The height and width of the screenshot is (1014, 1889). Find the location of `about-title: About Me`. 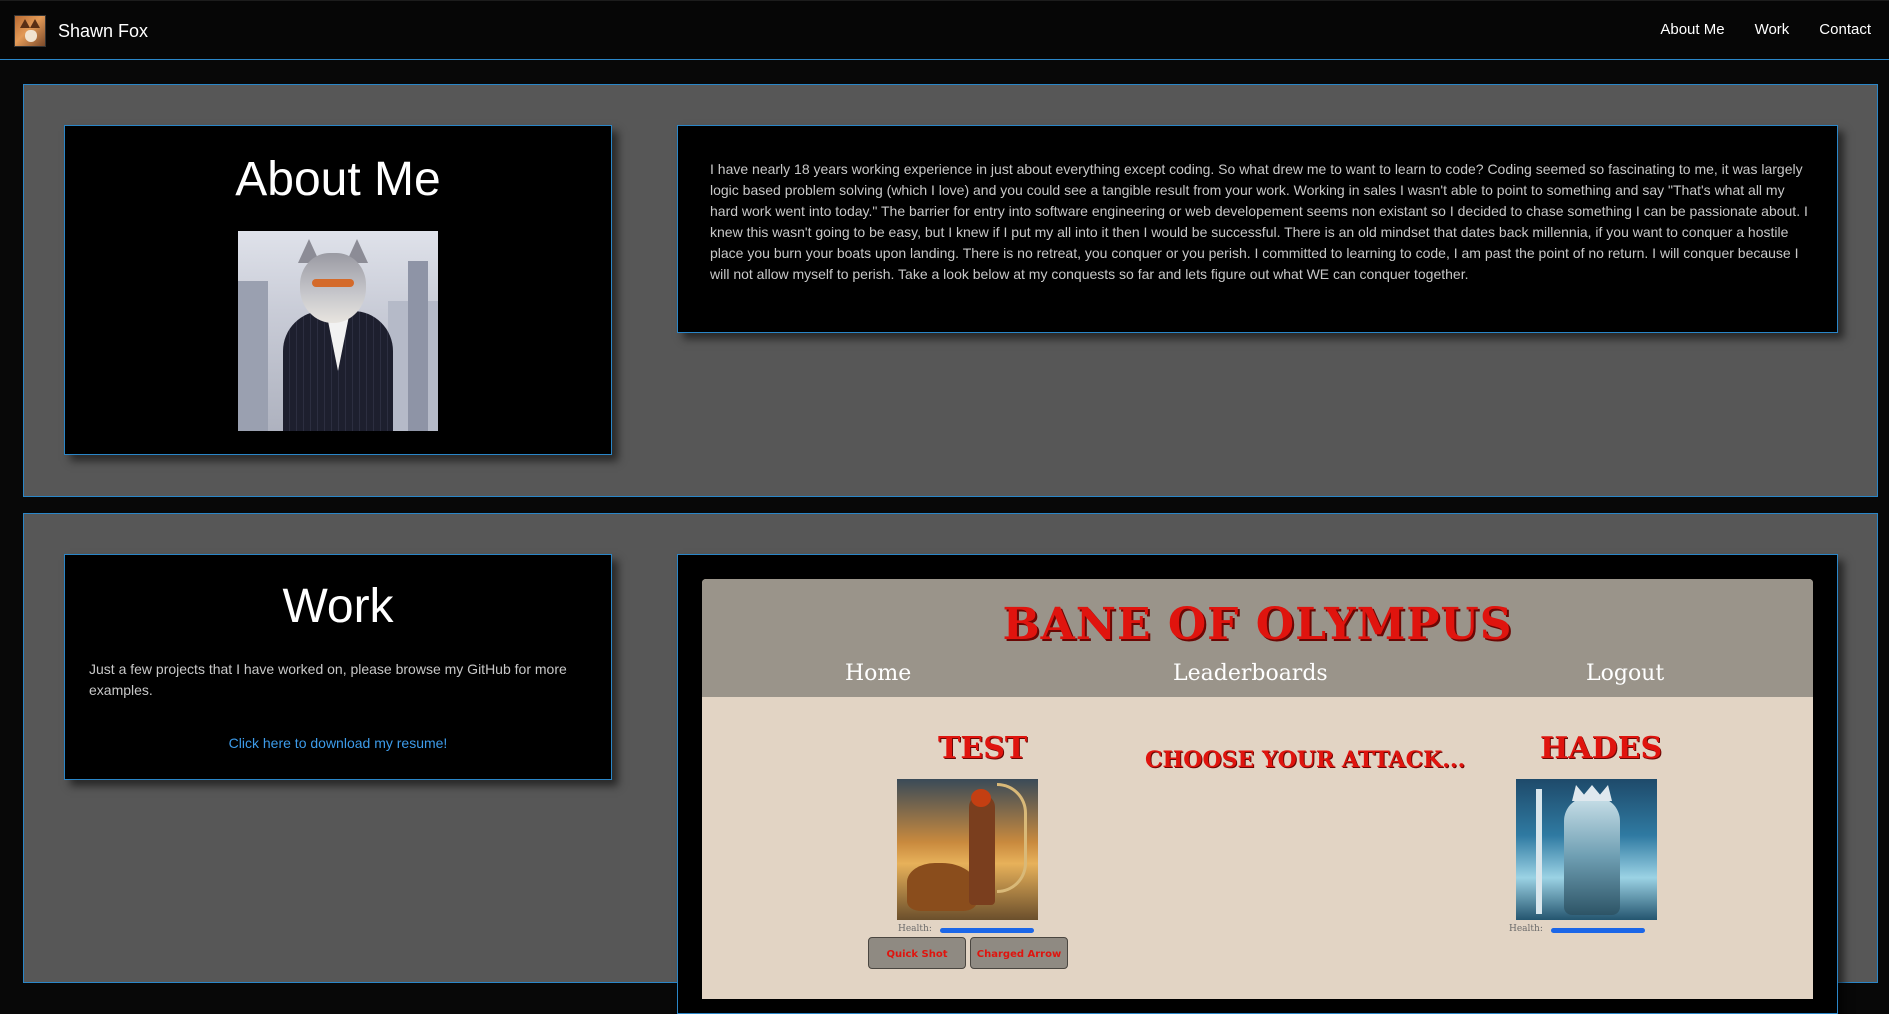

about-title: About Me is located at coordinates (338, 179).